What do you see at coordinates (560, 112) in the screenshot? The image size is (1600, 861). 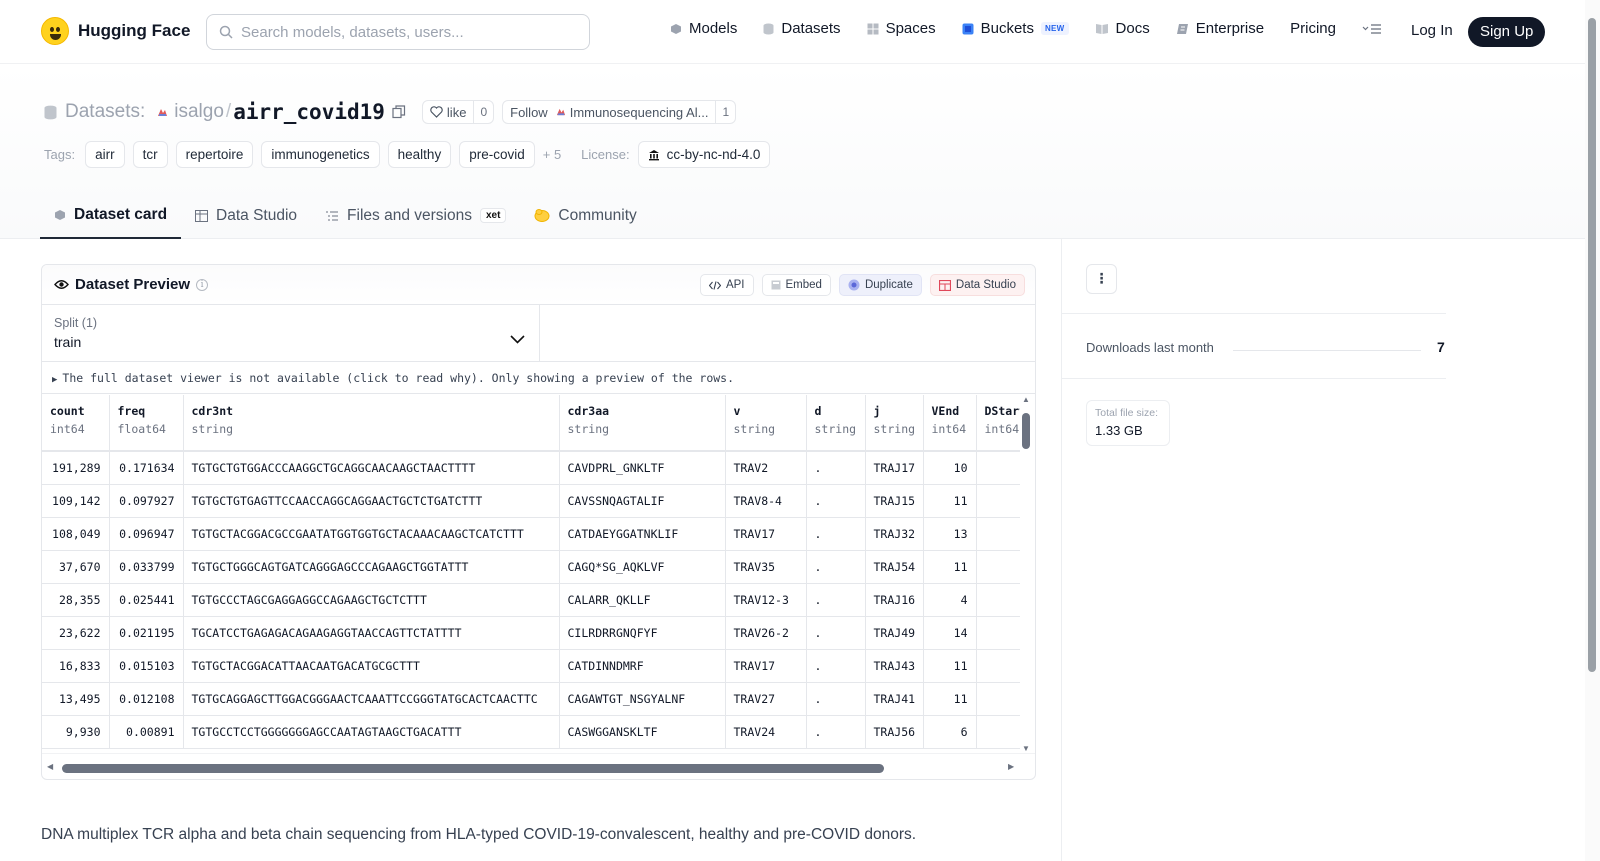 I see `org-avatar-icon` at bounding box center [560, 112].